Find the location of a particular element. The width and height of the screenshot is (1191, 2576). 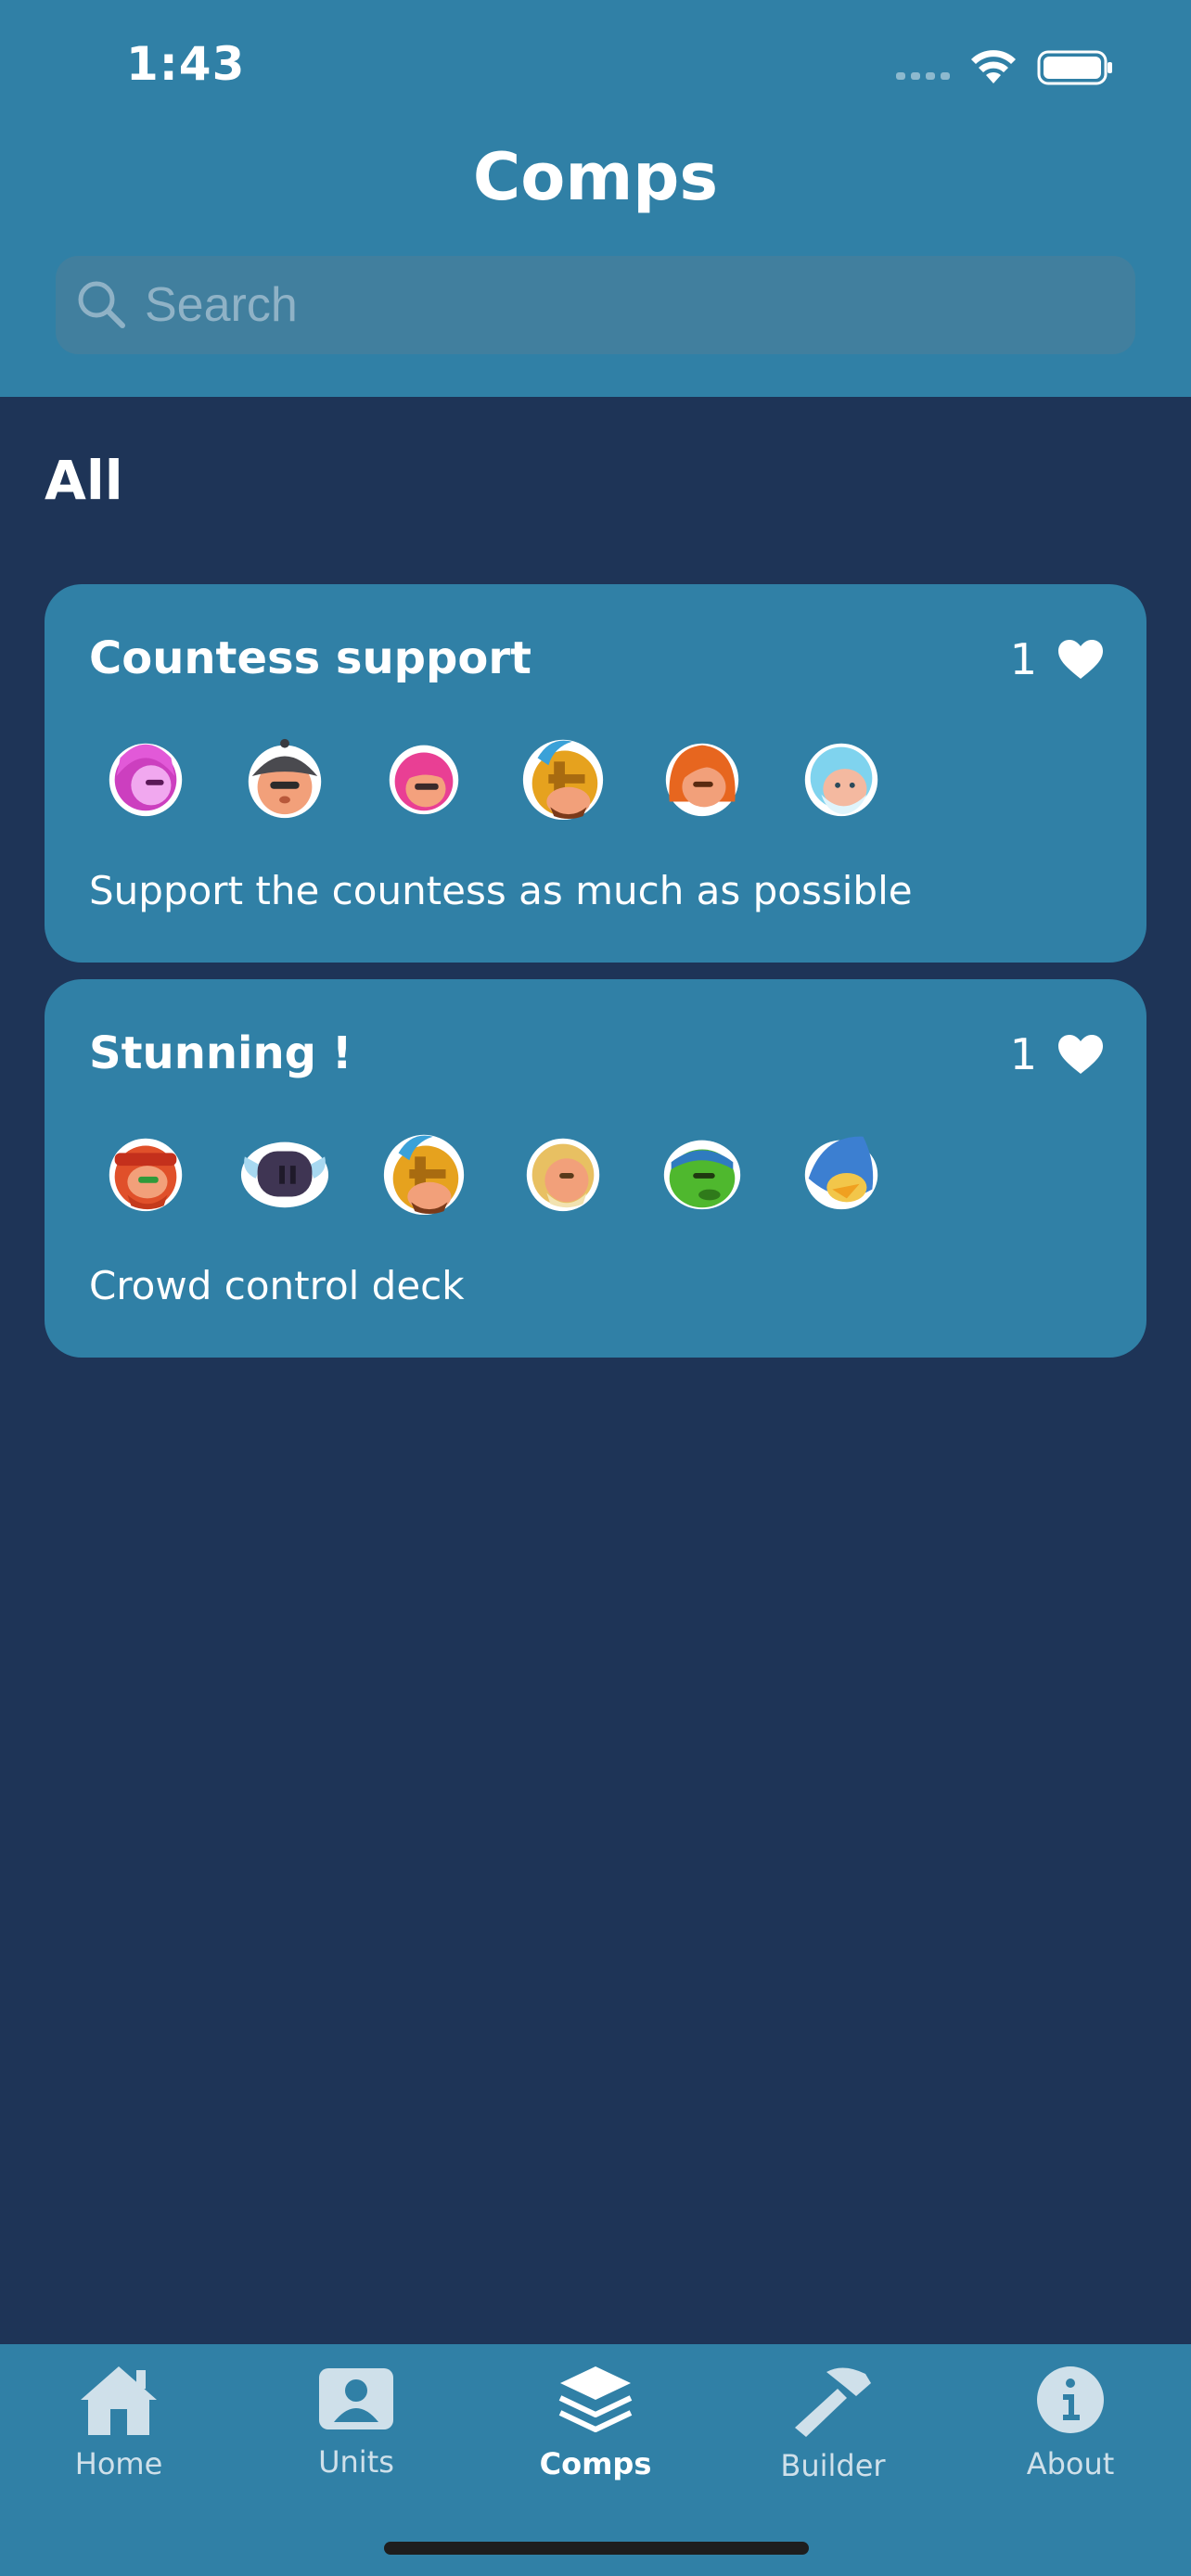

unit-dark-viking-icon is located at coordinates (284, 1171).